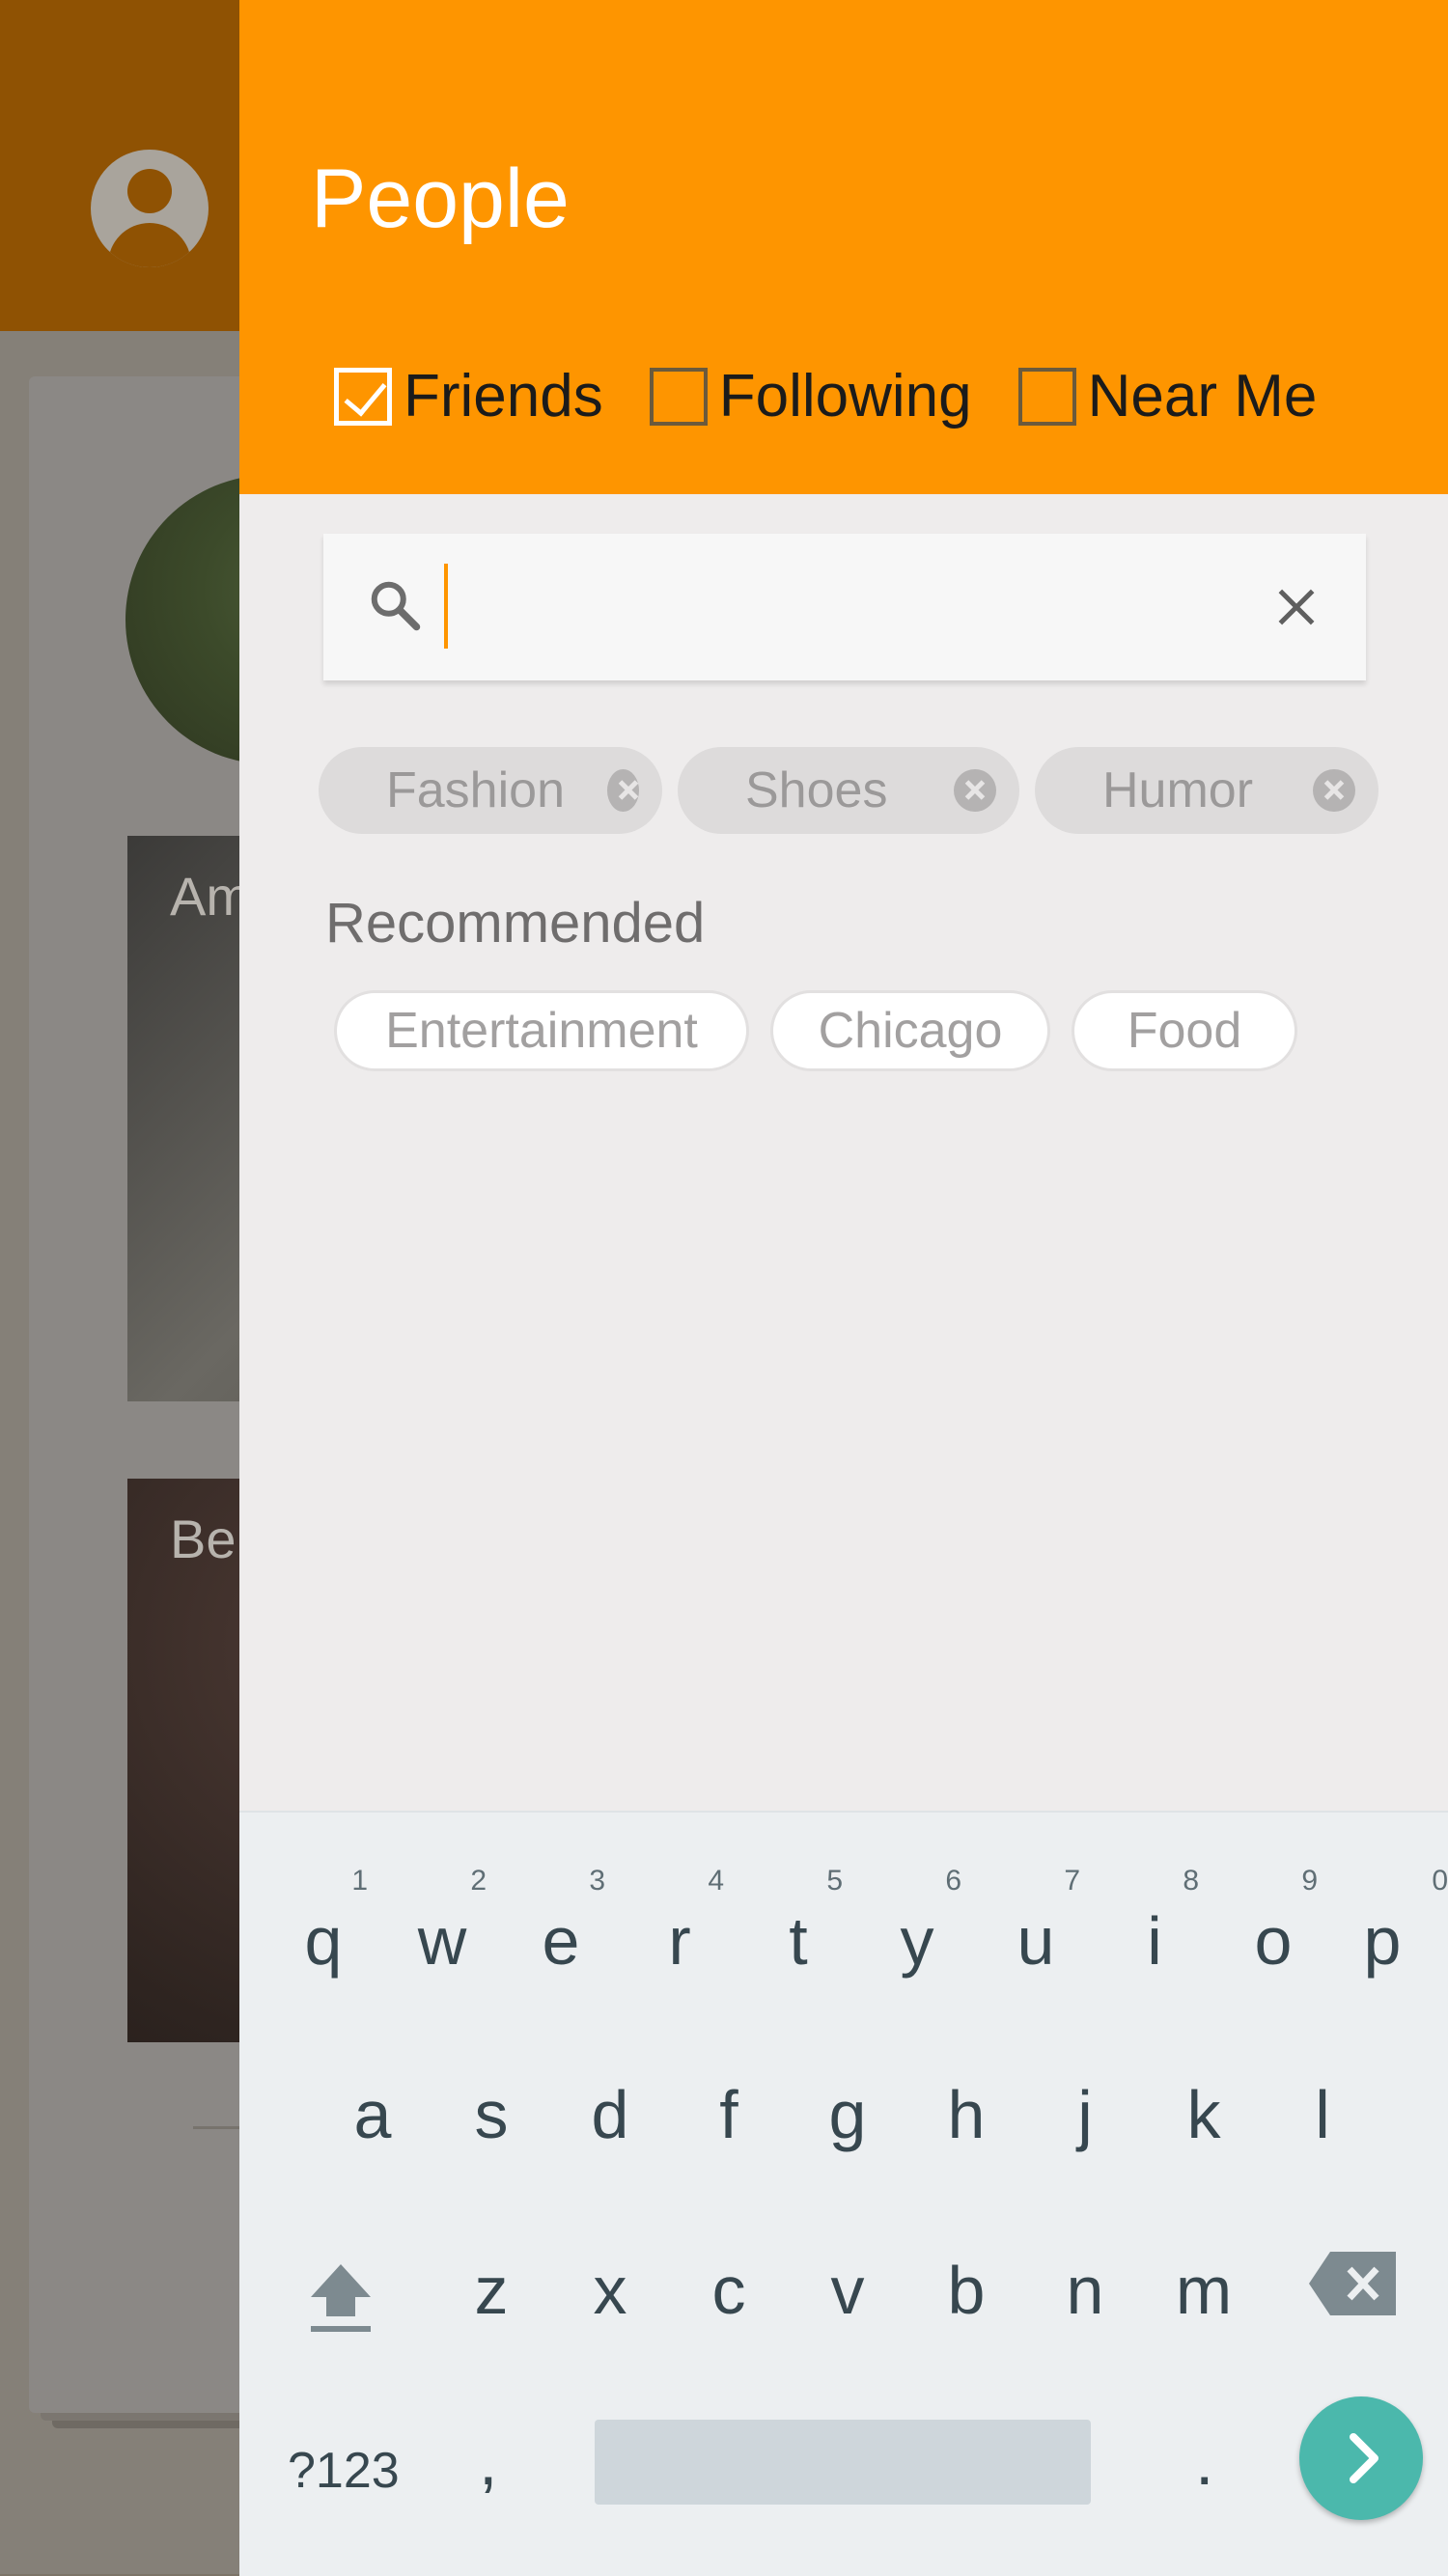  What do you see at coordinates (341, 2299) in the screenshot?
I see `shift-key-icon` at bounding box center [341, 2299].